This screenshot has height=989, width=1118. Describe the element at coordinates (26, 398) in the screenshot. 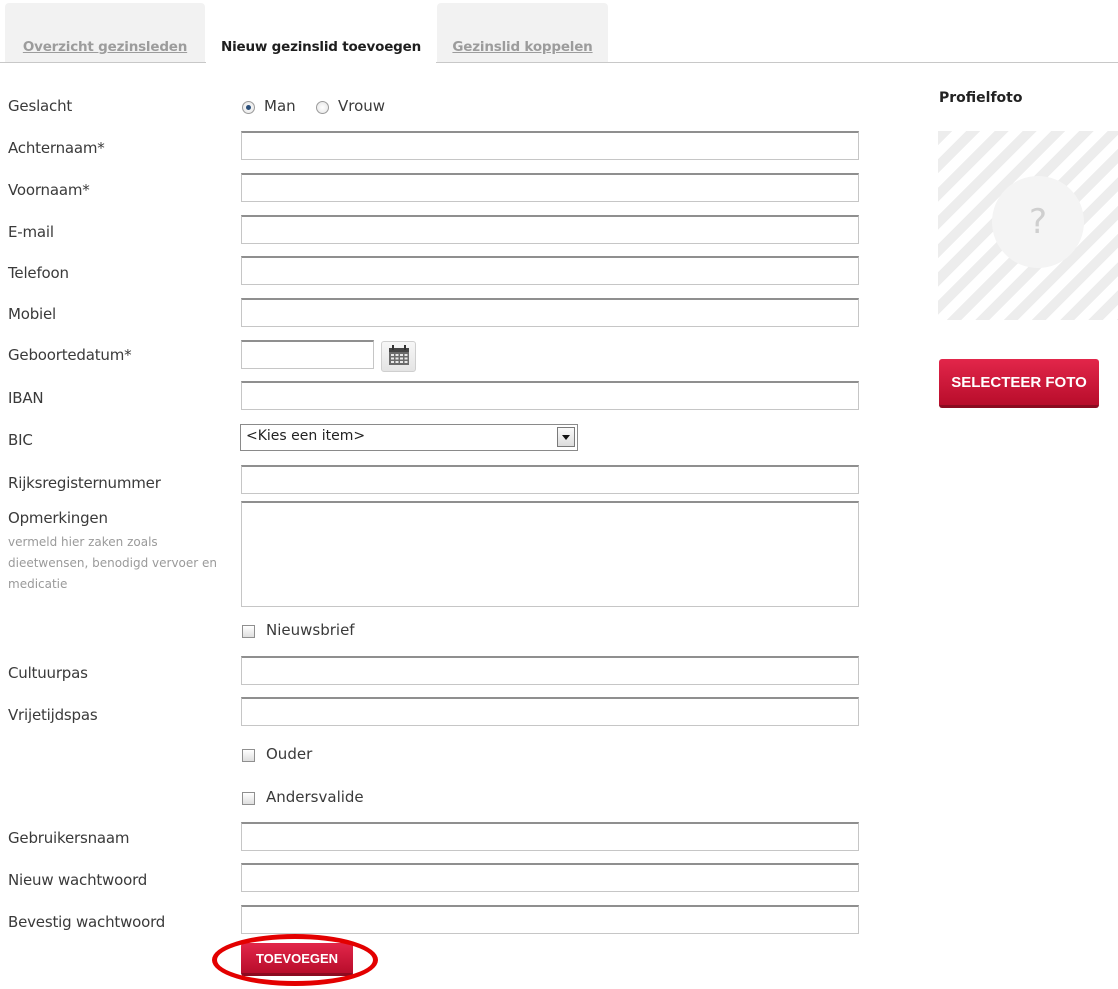

I see `iban-label: IBAN` at that location.